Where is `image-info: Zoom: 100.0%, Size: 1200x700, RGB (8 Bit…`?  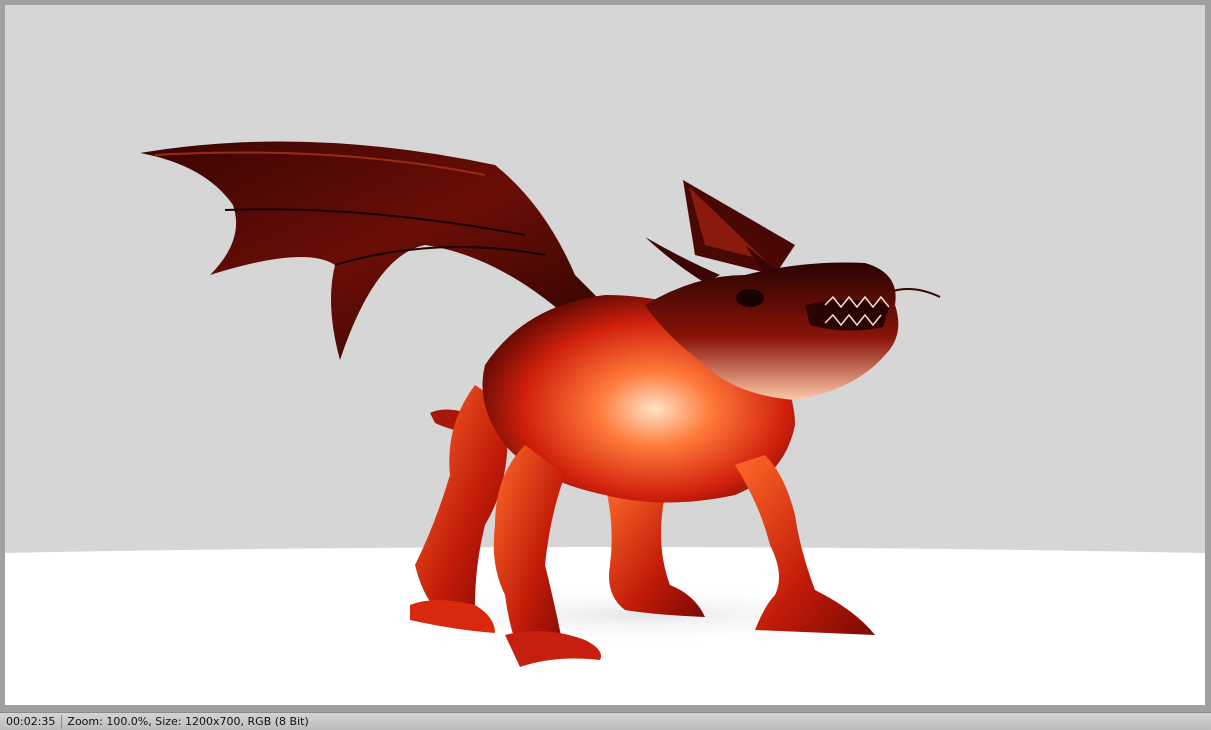 image-info: Zoom: 100.0%, Size: 1200x700, RGB (8 Bit… is located at coordinates (188, 721).